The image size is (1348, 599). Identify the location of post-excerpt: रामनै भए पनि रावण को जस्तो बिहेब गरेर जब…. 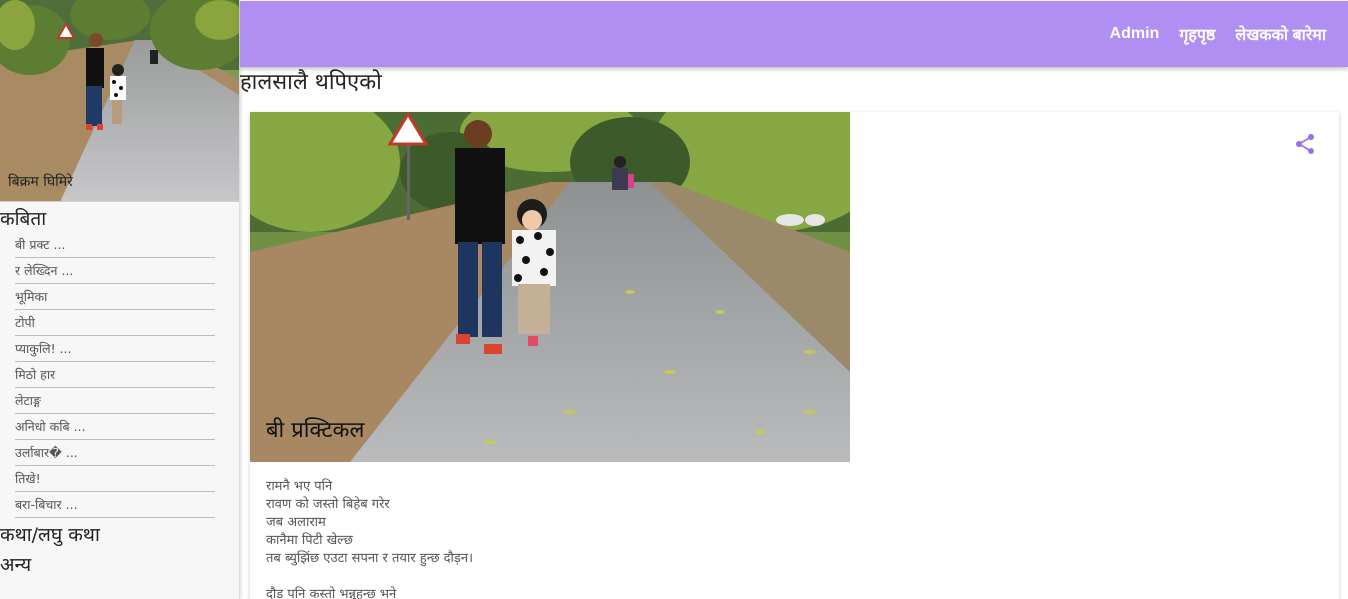
(369, 538).